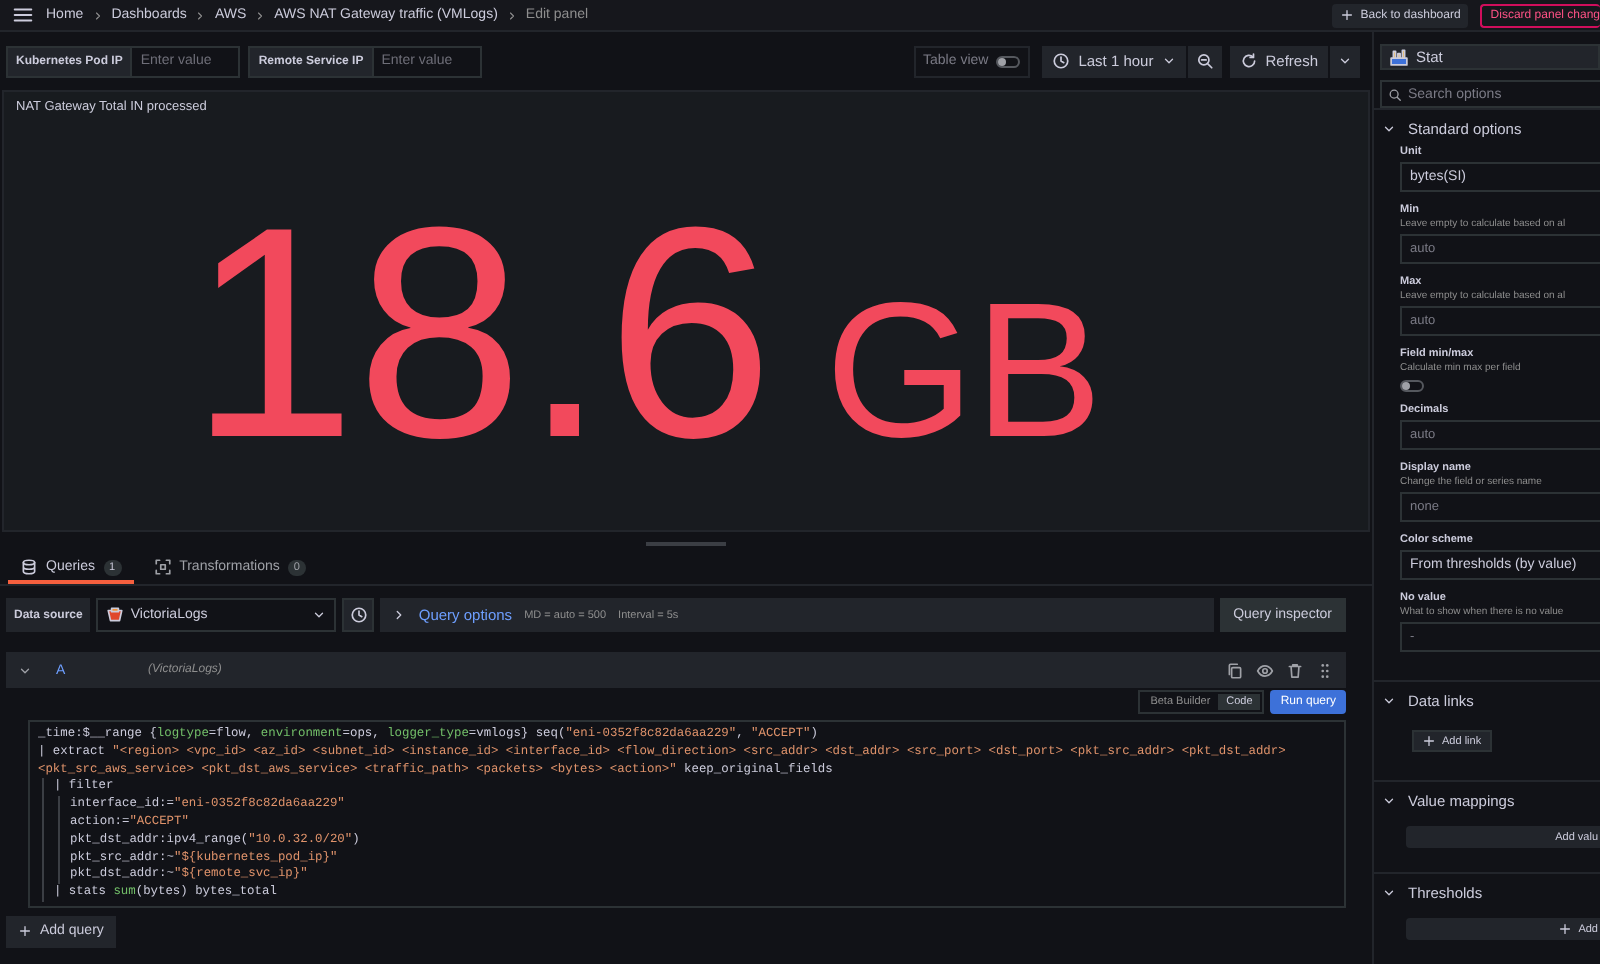 The image size is (1600, 964). I want to click on zoom-out-button, so click(1204, 61).